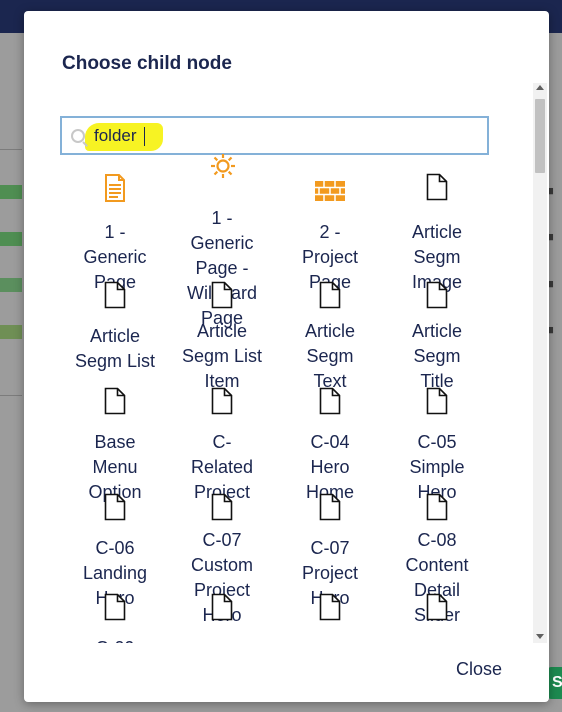 Image resolution: width=562 pixels, height=712 pixels. Describe the element at coordinates (115, 639) in the screenshot. I see `child-node-label: C-09` at that location.